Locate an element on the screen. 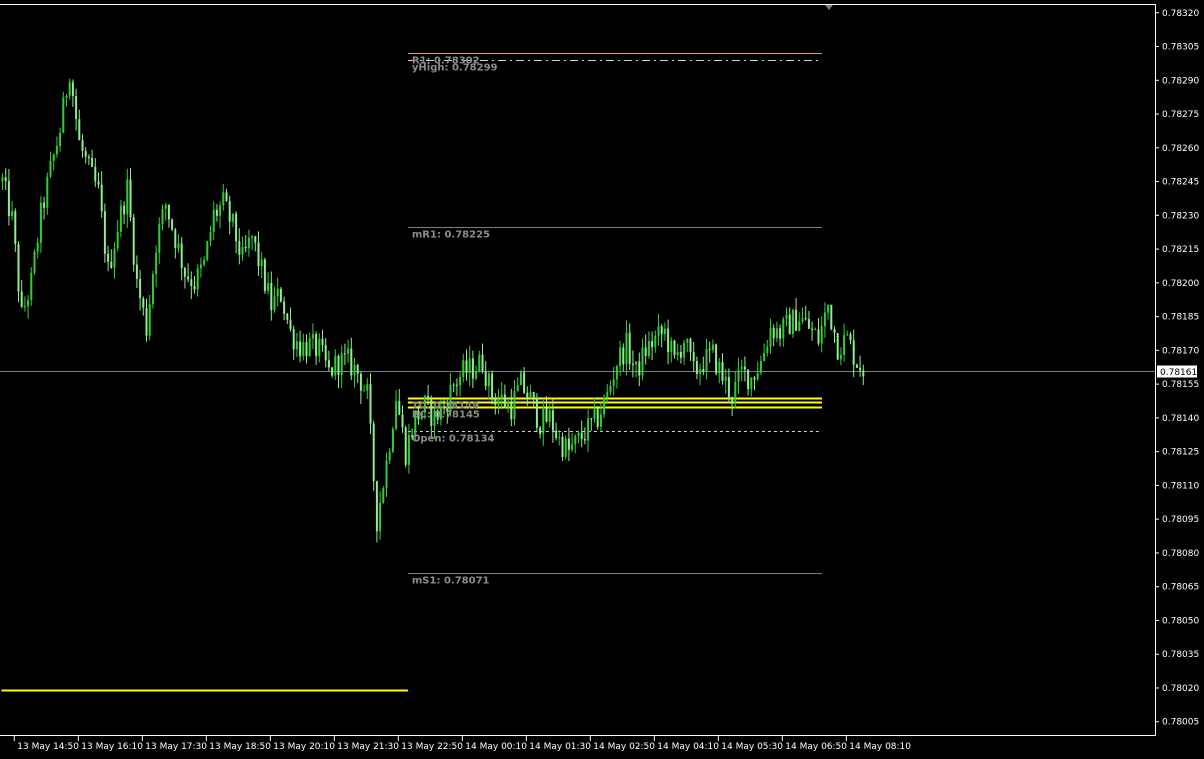  price-tick-label: 0.78080 is located at coordinates (1180, 554).